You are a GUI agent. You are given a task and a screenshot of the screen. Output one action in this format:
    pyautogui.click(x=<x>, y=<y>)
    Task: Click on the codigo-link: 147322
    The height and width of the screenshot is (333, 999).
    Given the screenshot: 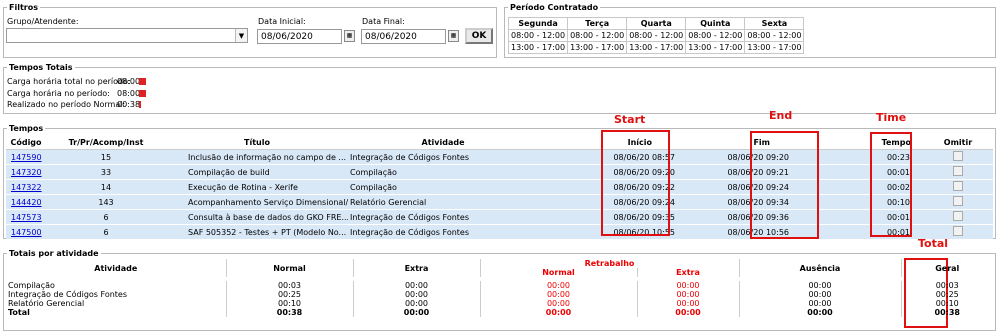 What is the action you would take?
    pyautogui.click(x=26, y=187)
    